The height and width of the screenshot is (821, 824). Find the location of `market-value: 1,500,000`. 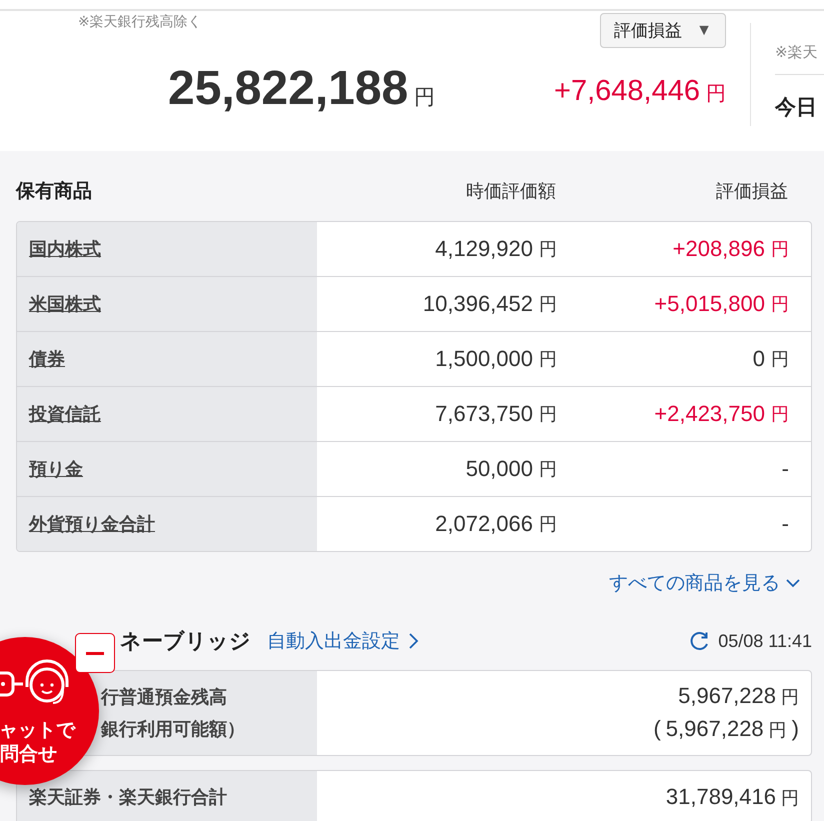

market-value: 1,500,000 is located at coordinates (484, 359).